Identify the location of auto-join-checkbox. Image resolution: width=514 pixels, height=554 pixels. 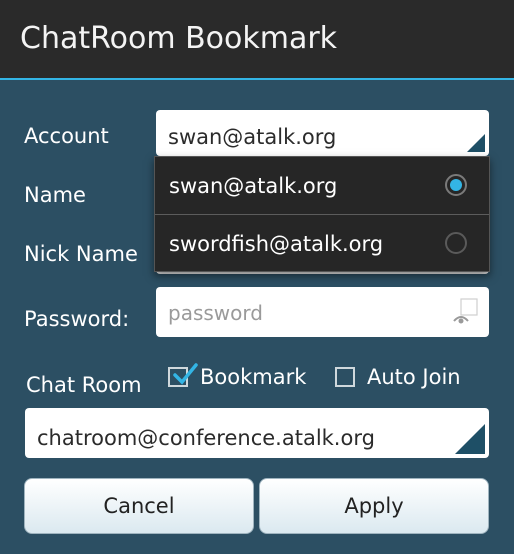
(345, 377).